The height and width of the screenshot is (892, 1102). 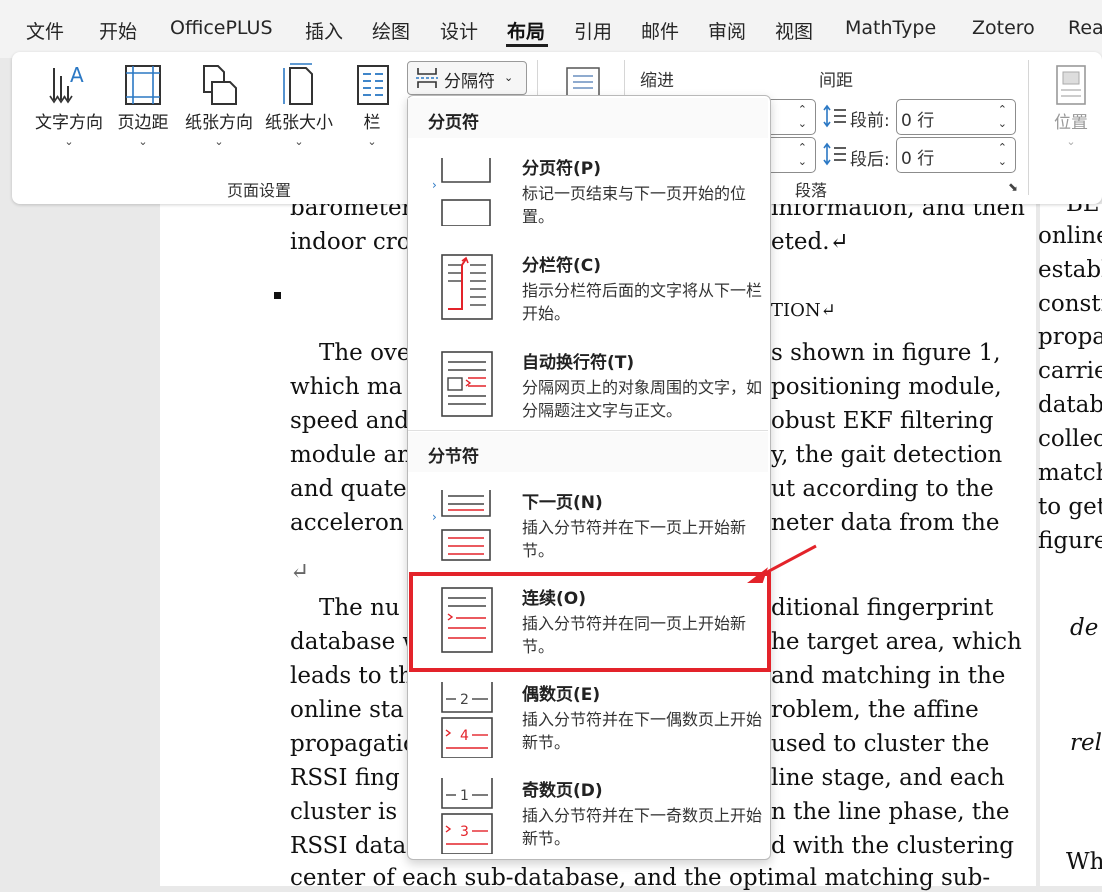 I want to click on svg-text: 4, so click(x=464, y=736).